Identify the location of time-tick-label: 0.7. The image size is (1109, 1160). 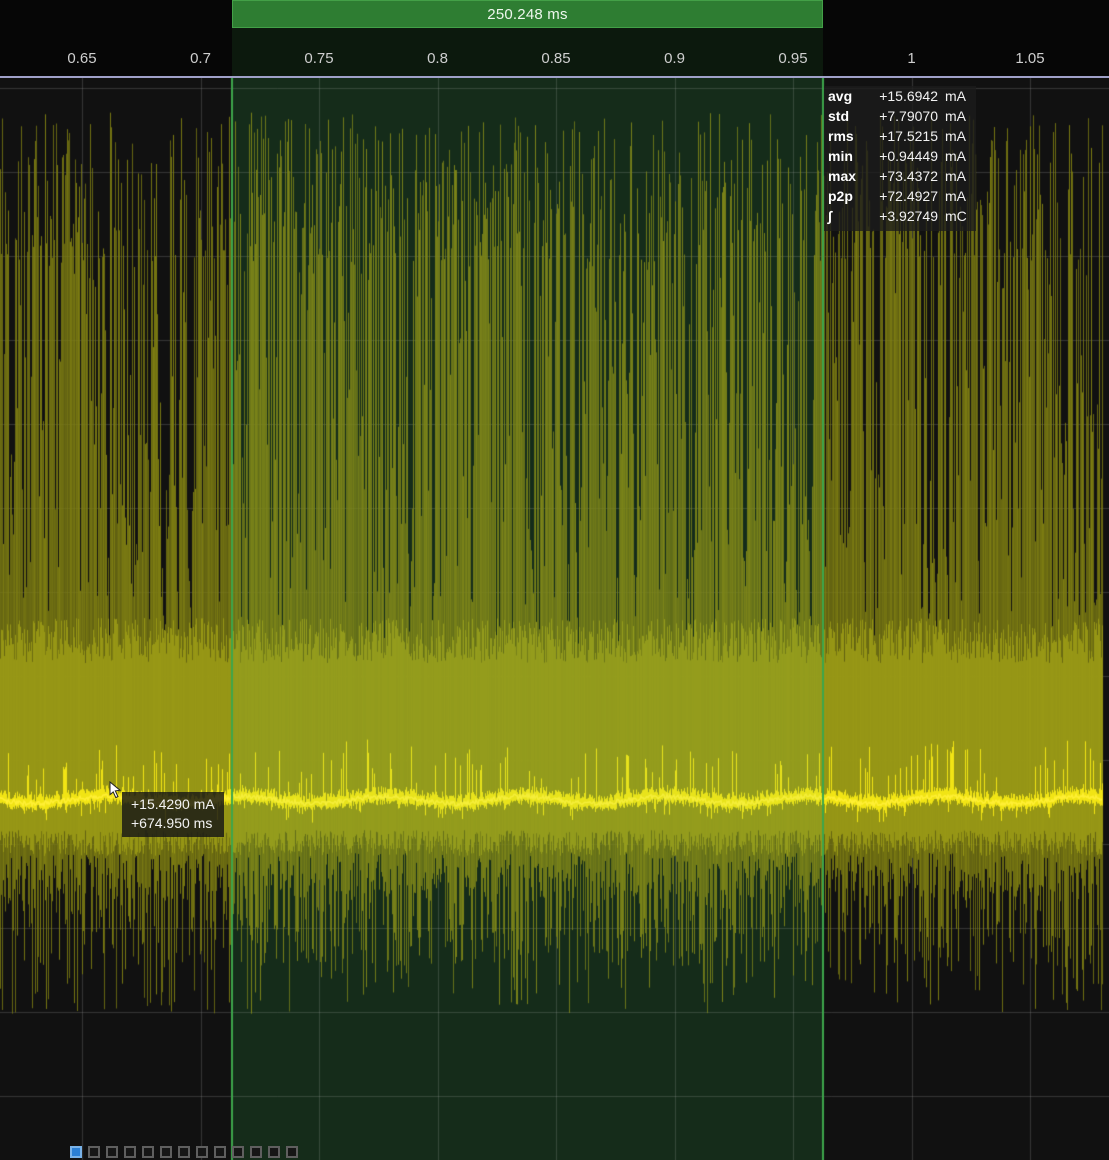
(200, 58).